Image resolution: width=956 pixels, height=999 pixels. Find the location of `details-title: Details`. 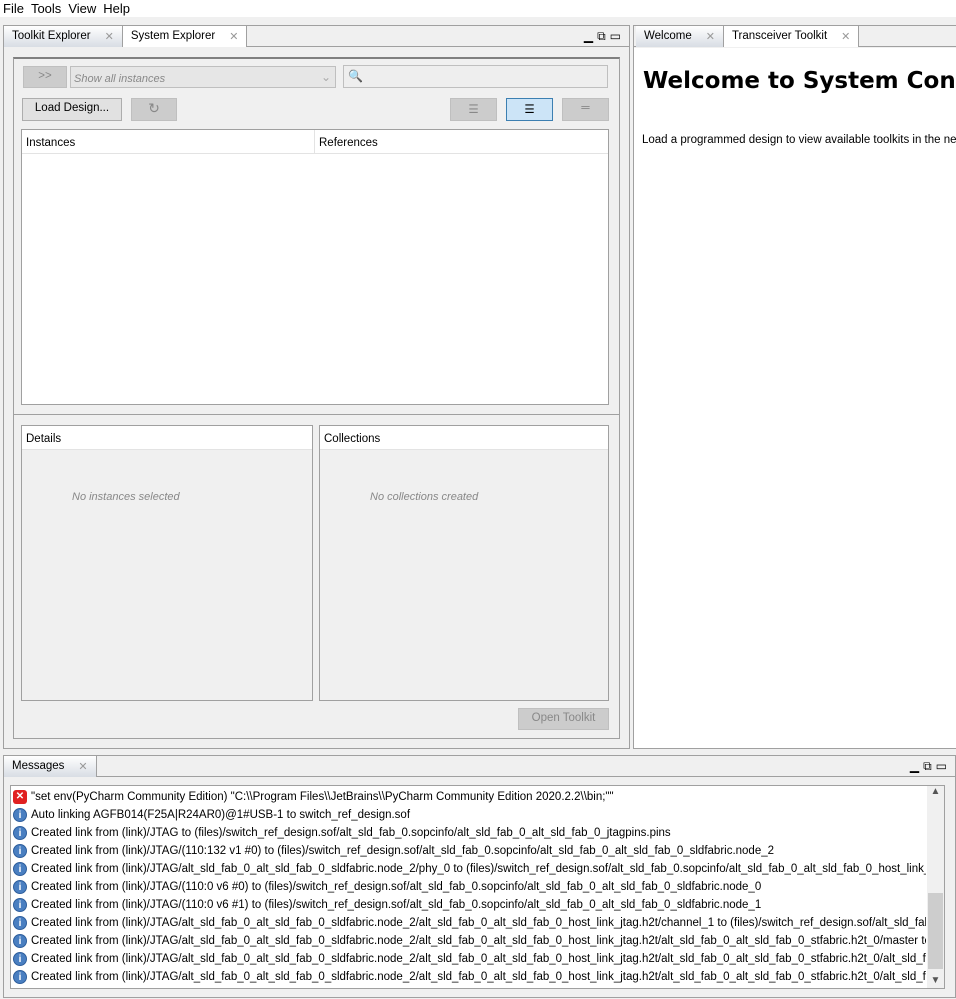

details-title: Details is located at coordinates (167, 438).